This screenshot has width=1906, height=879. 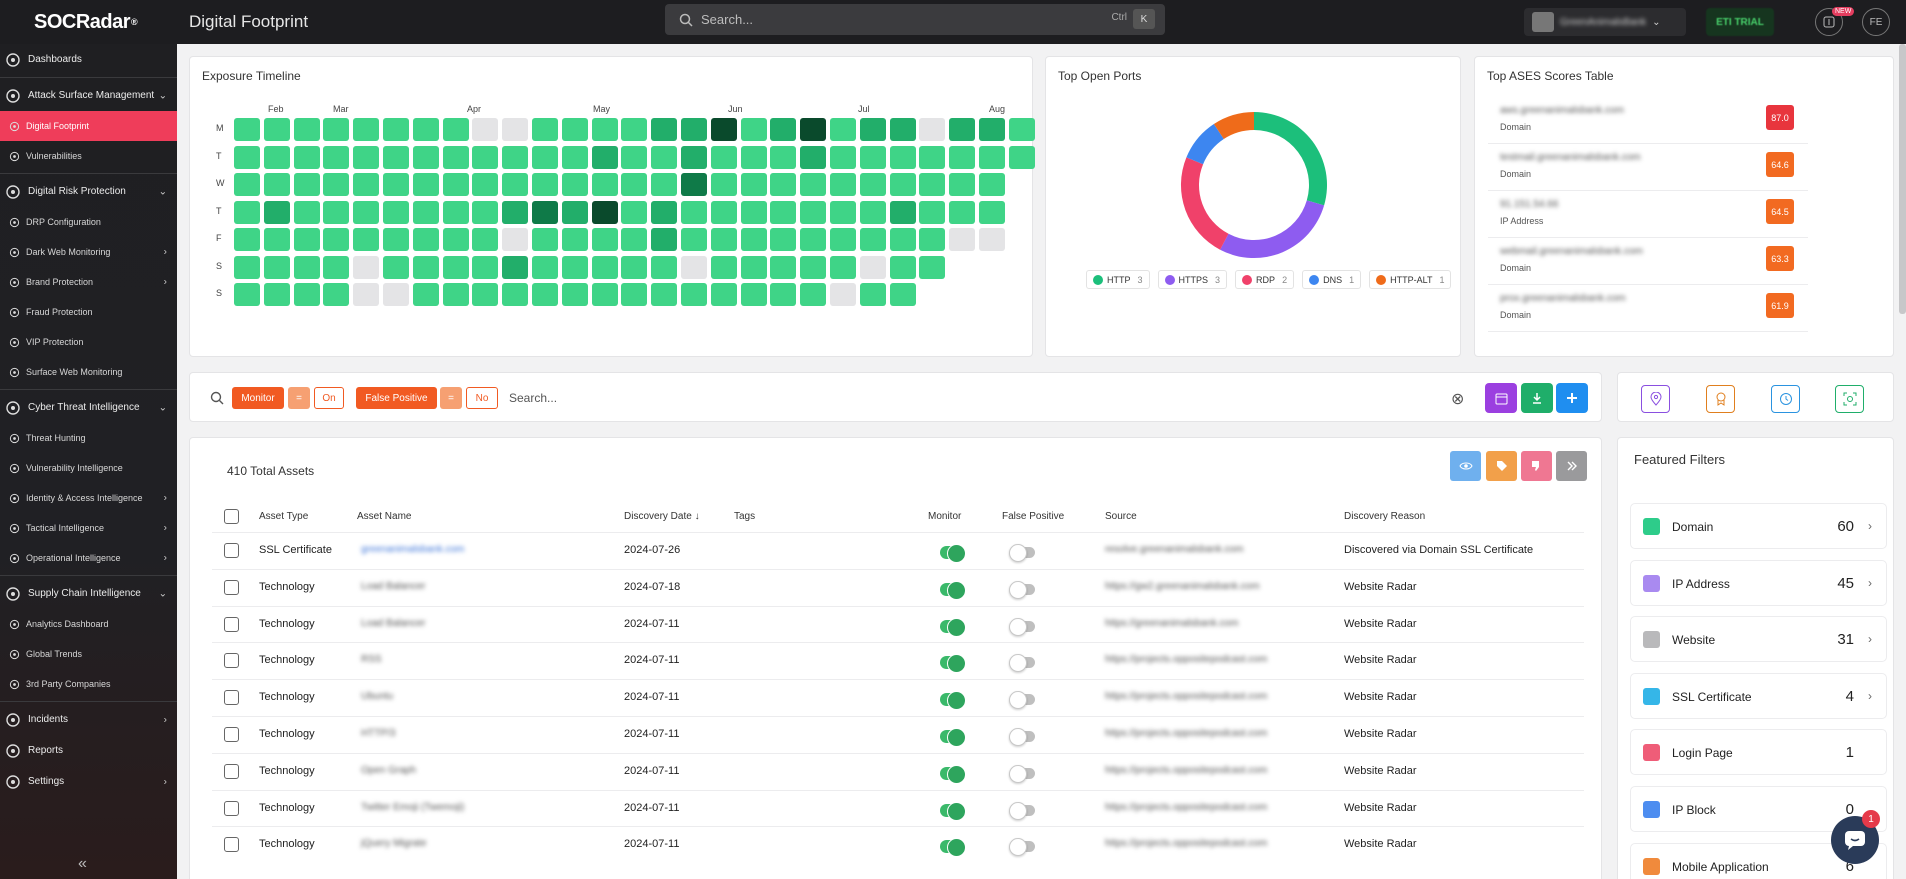 What do you see at coordinates (1655, 399) in the screenshot?
I see `location-filter-button` at bounding box center [1655, 399].